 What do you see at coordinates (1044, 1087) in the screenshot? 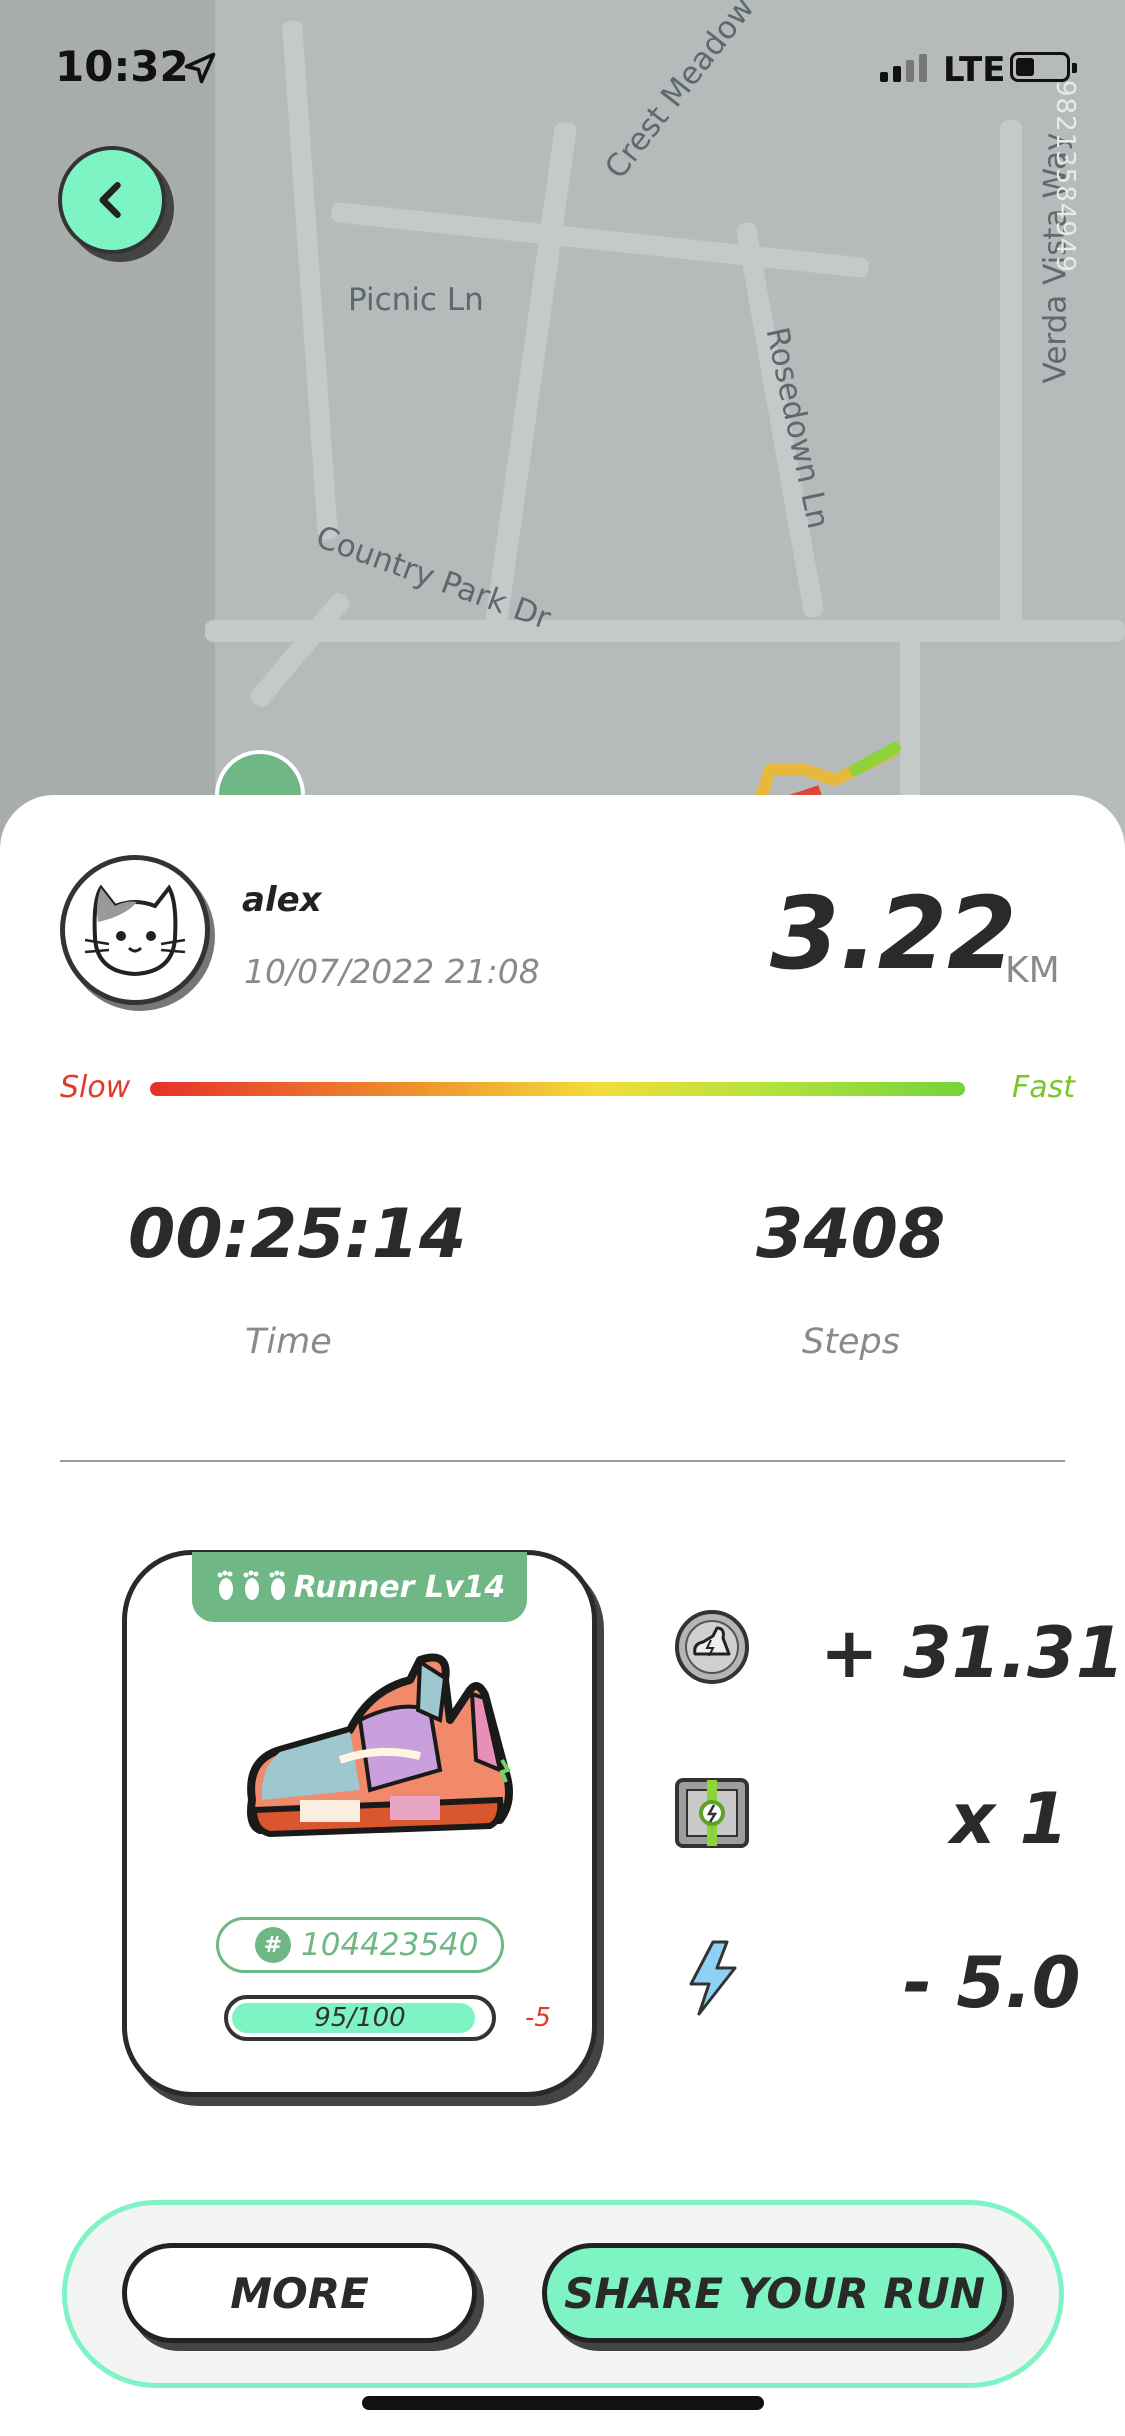
I see `speed-fast-label: Fast` at bounding box center [1044, 1087].